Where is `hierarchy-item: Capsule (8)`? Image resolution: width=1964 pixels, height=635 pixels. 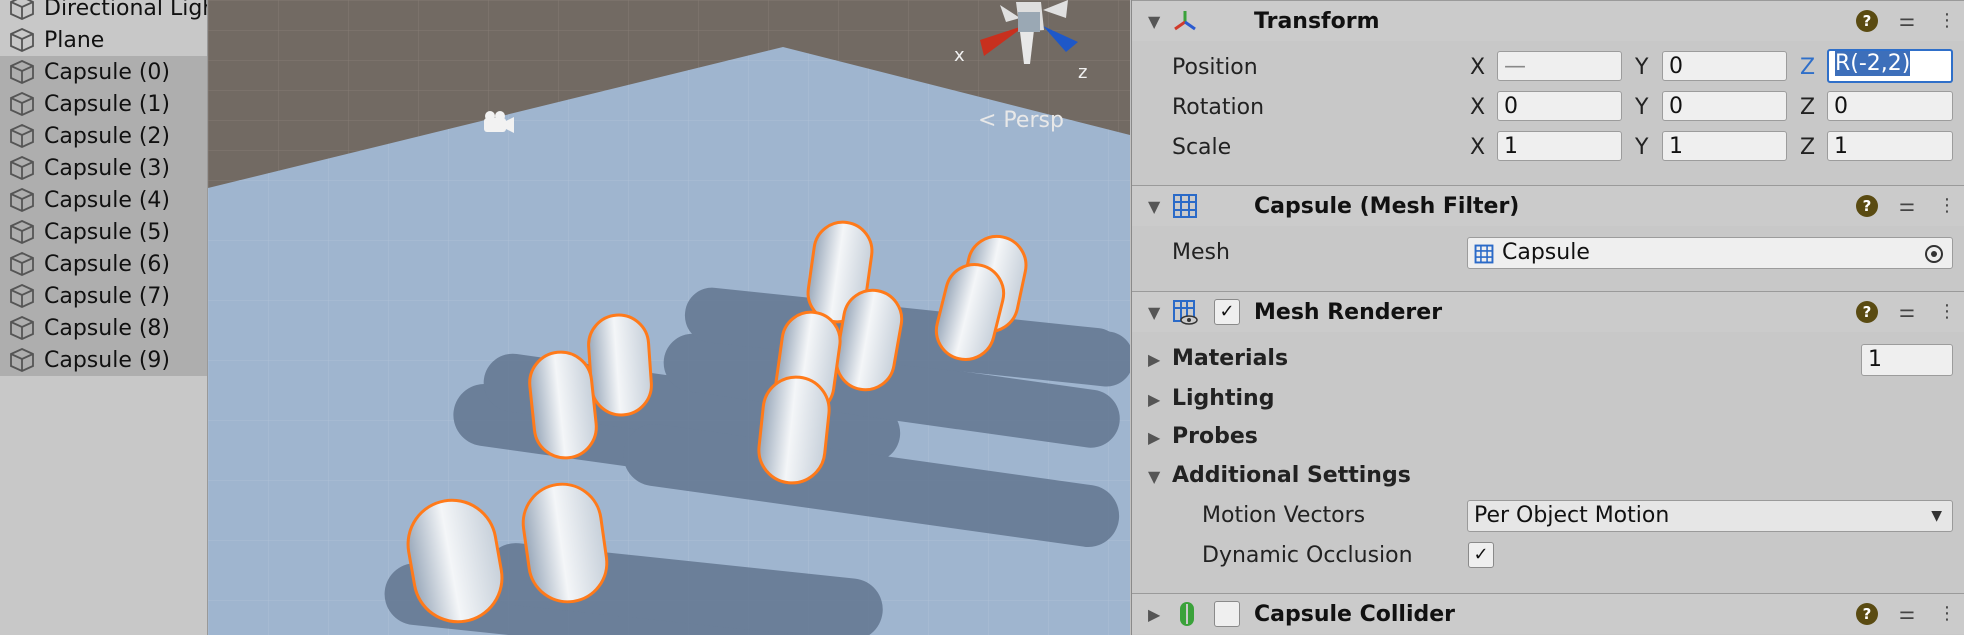
hierarchy-item: Capsule (8) is located at coordinates (103, 328).